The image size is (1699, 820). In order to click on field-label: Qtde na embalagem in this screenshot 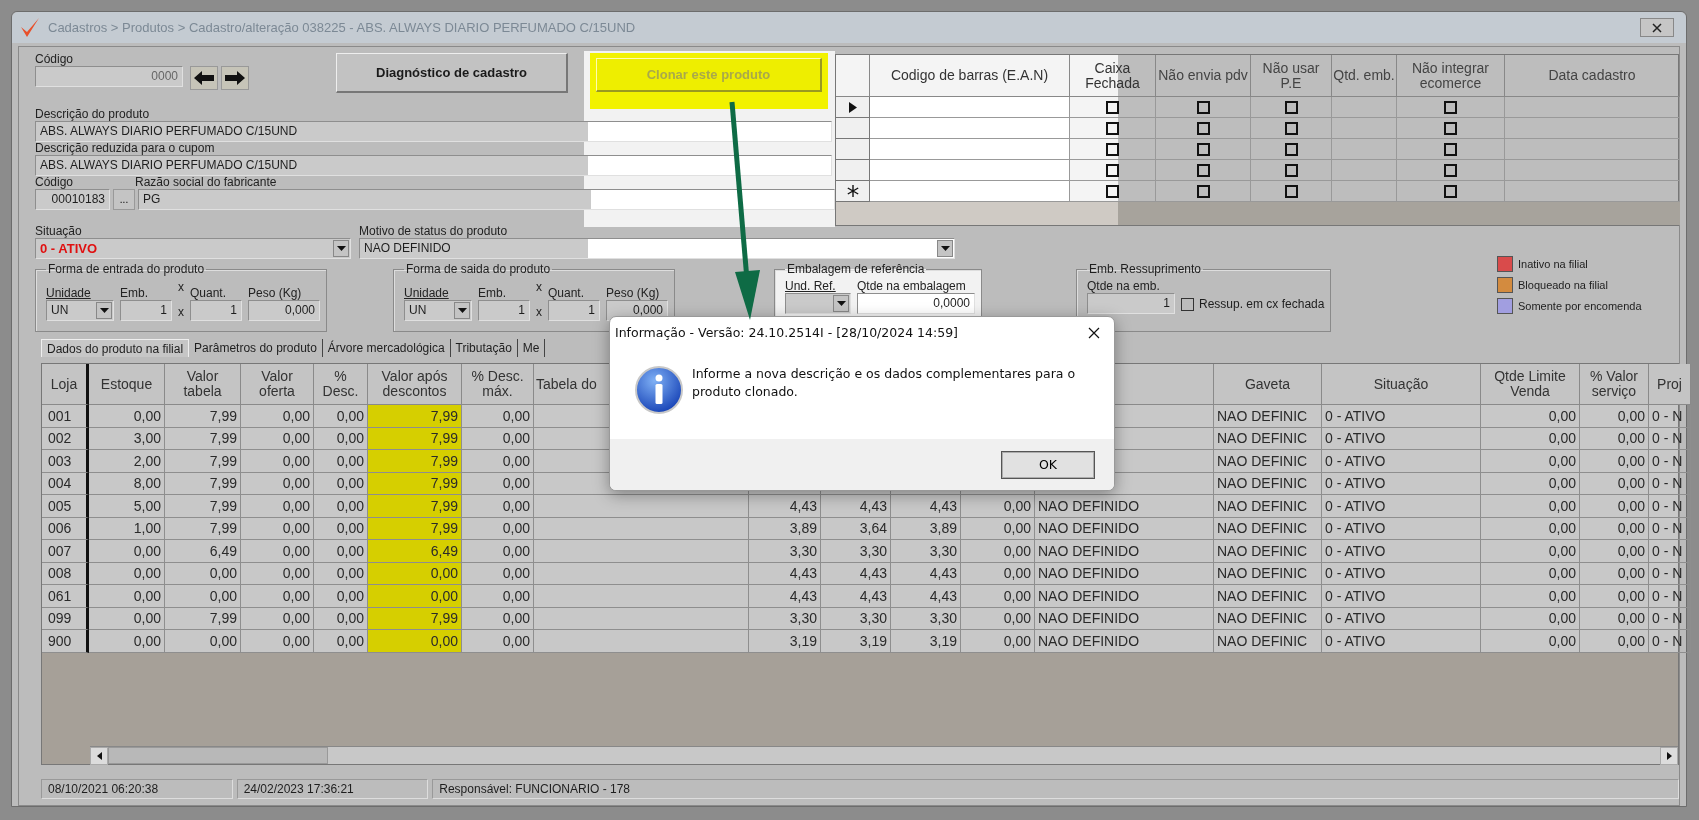, I will do `click(912, 286)`.